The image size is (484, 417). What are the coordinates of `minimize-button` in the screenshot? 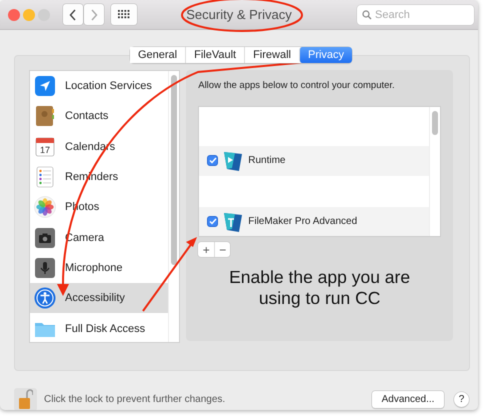 It's located at (29, 14).